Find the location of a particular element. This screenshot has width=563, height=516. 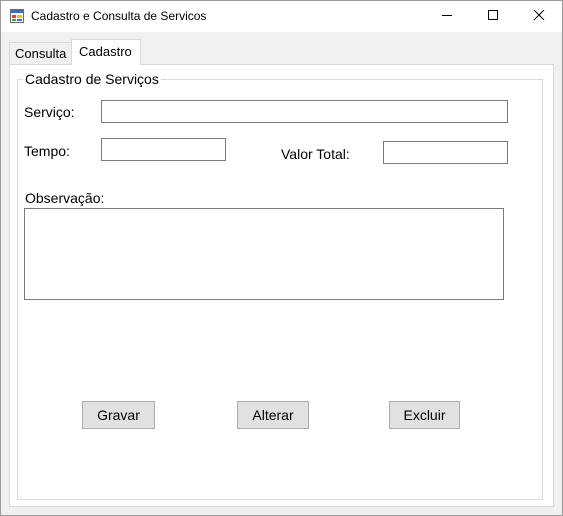

maximize-icon is located at coordinates (493, 17).